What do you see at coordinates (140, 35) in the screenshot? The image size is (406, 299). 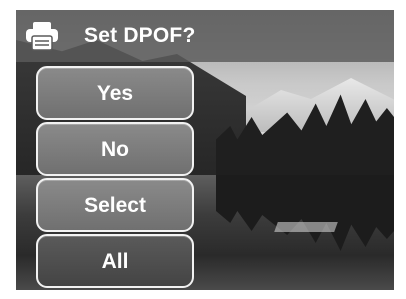 I see `dialog-title: Set DPOF?` at bounding box center [140, 35].